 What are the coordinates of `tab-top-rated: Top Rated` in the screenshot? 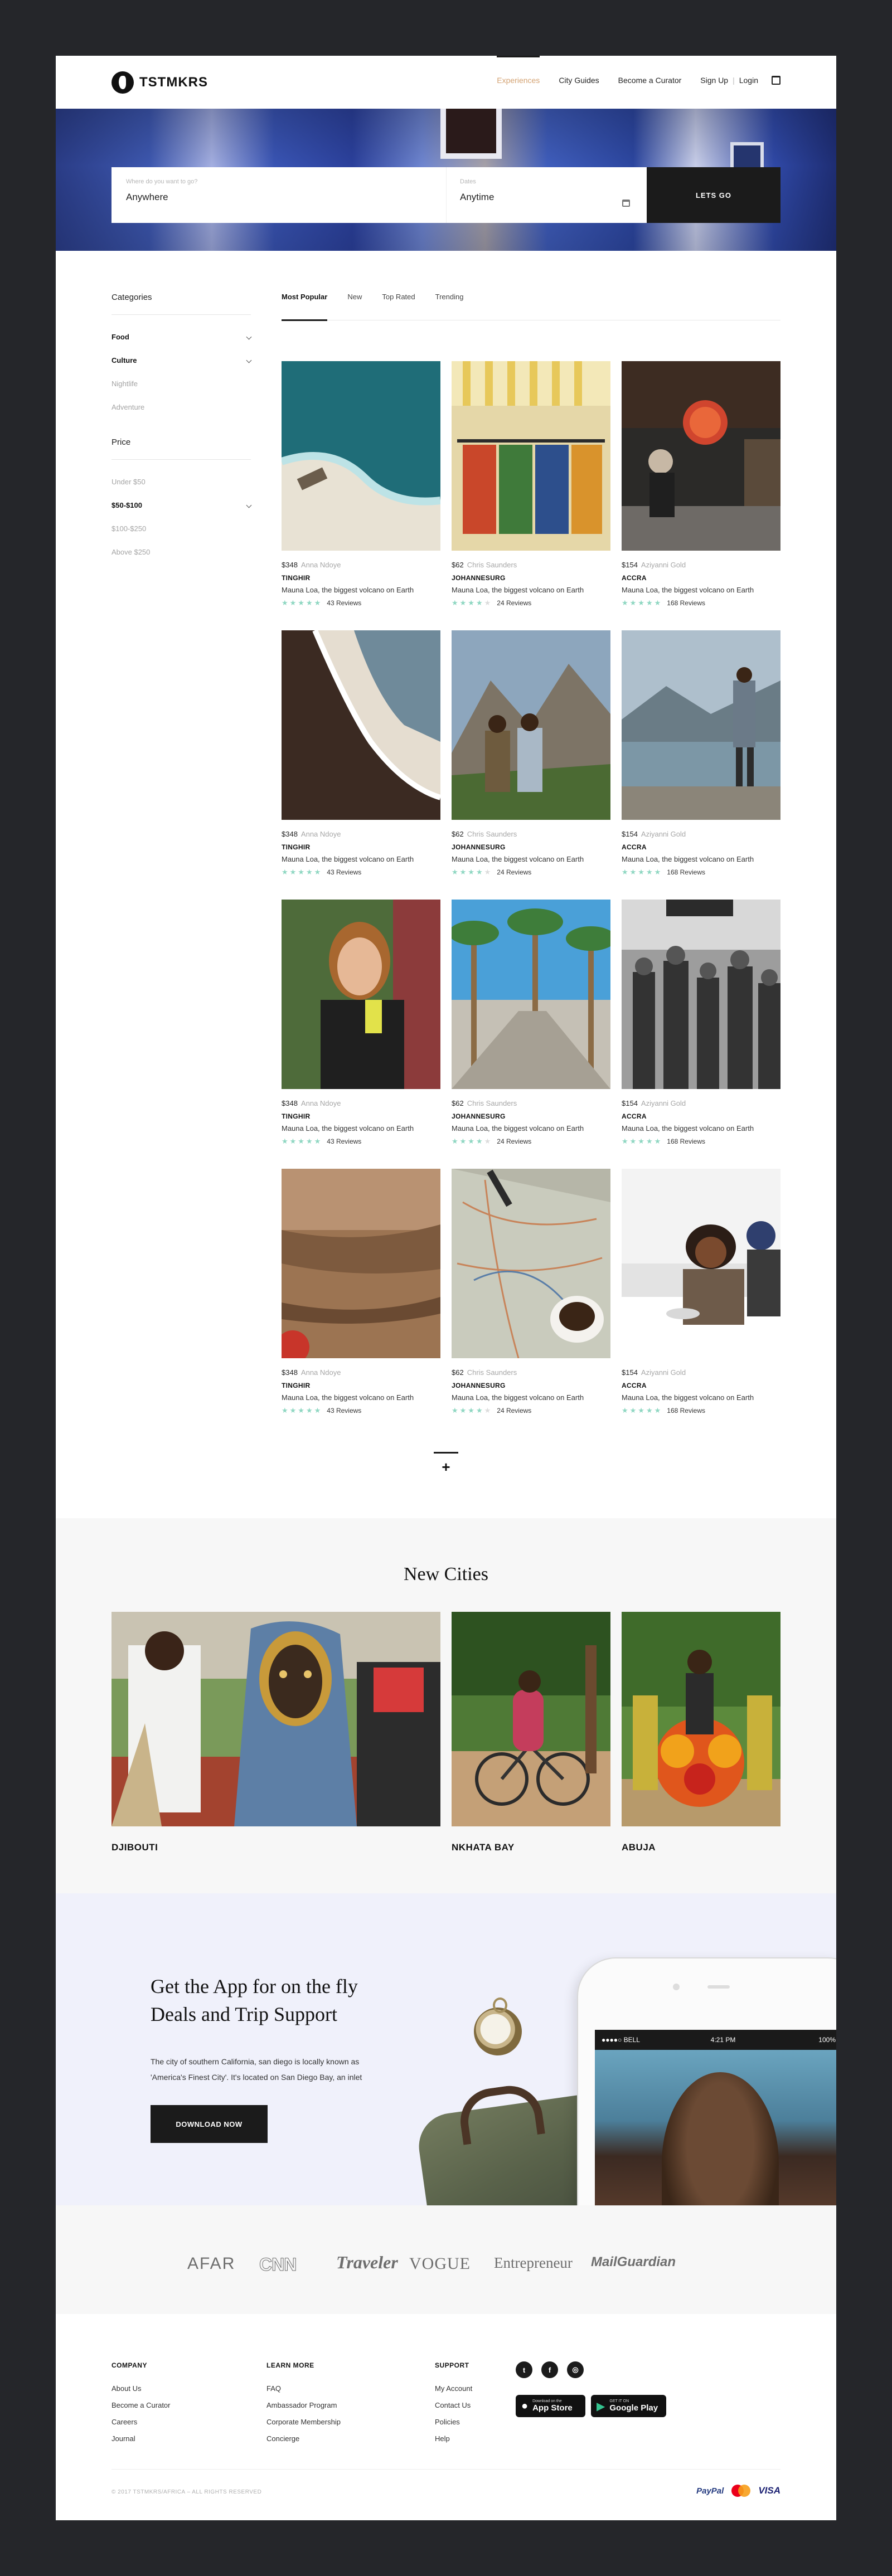 It's located at (398, 306).